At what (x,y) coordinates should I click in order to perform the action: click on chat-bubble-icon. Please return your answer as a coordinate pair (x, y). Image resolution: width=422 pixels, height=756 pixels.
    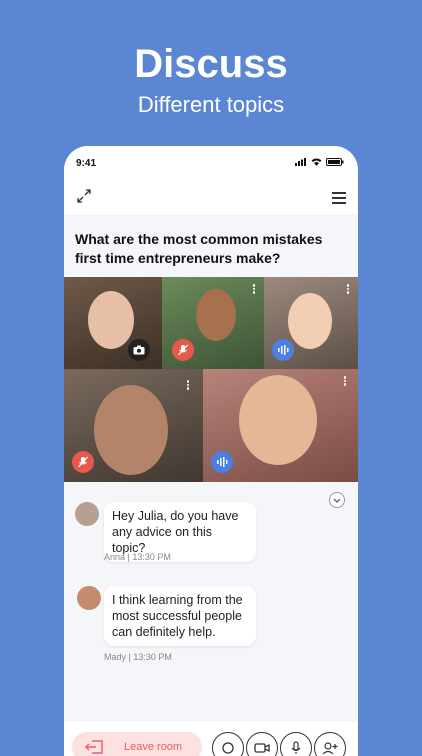
    Looking at the image, I should click on (228, 748).